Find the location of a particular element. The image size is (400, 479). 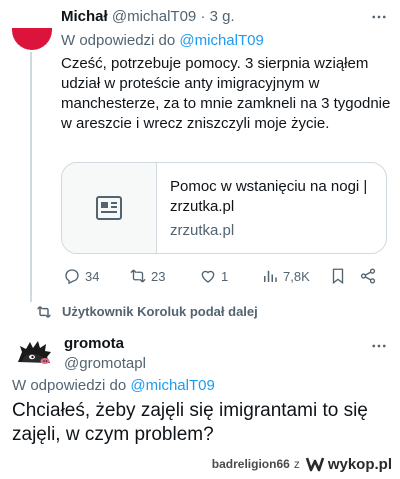

card-title: Pomoc w wstanięciu na nogi | zrzutka.pl is located at coordinates (269, 196).